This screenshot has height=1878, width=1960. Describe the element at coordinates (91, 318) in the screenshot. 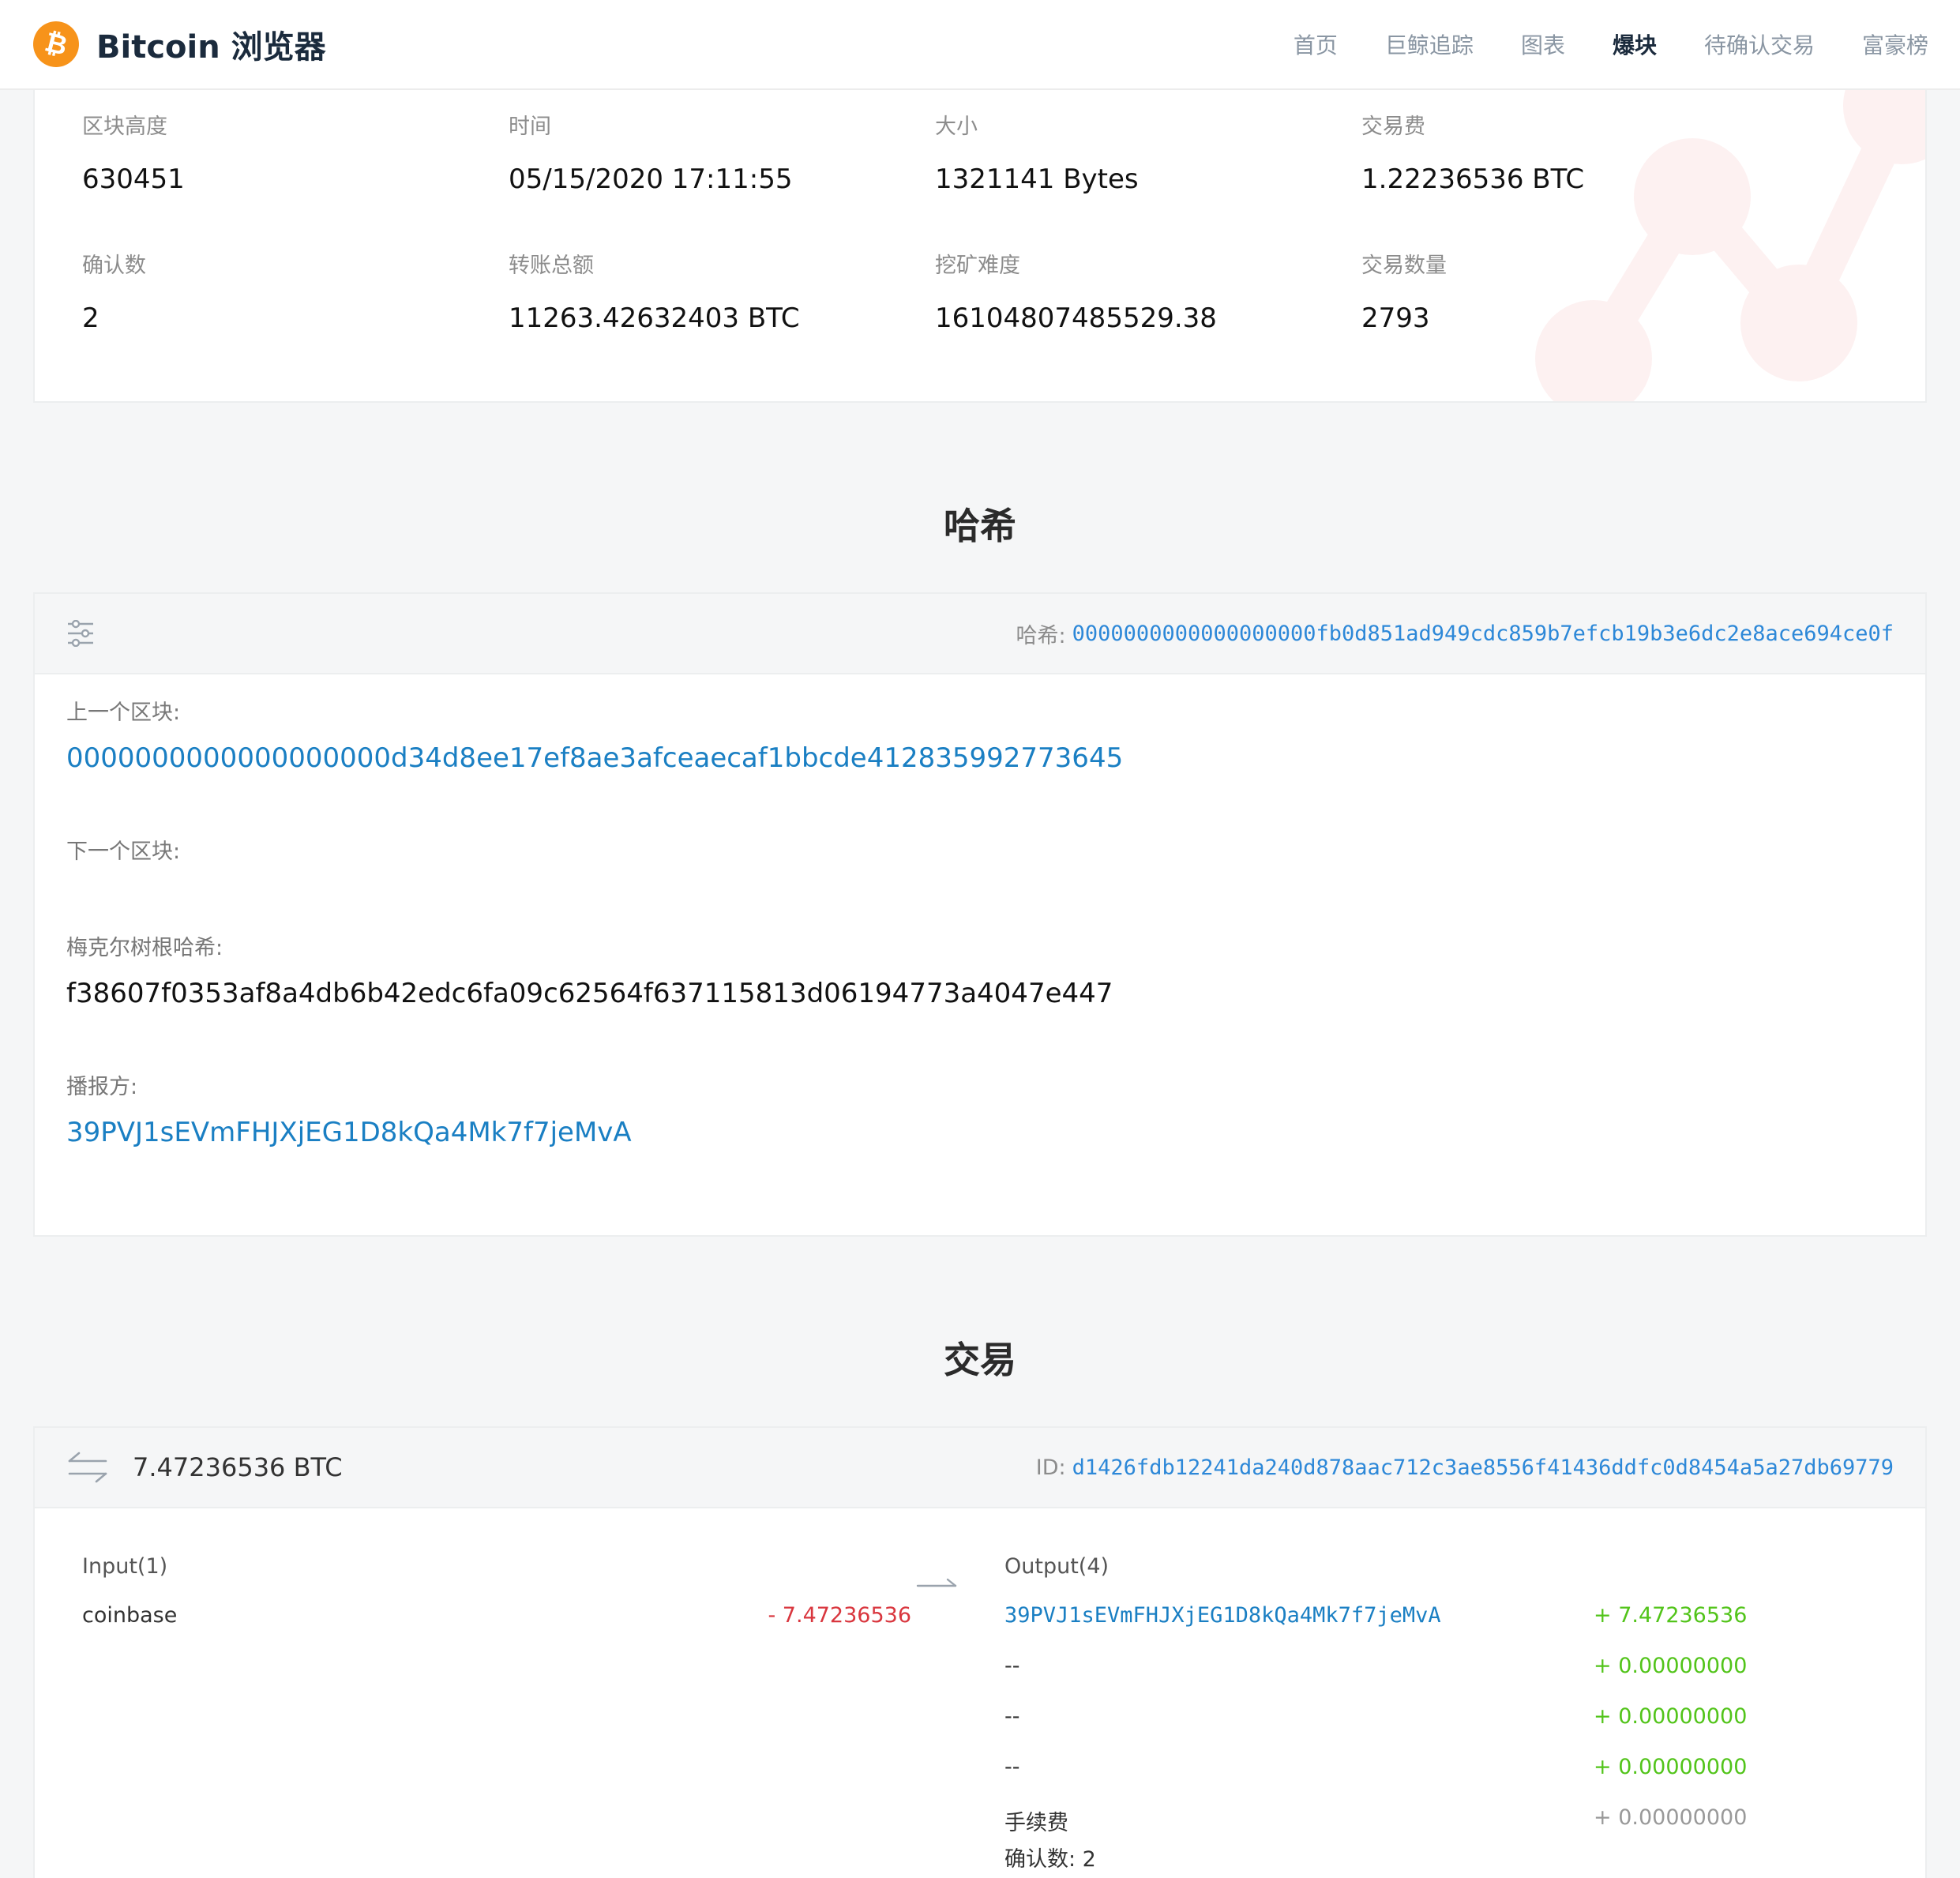

I see `stat-value: 2` at that location.